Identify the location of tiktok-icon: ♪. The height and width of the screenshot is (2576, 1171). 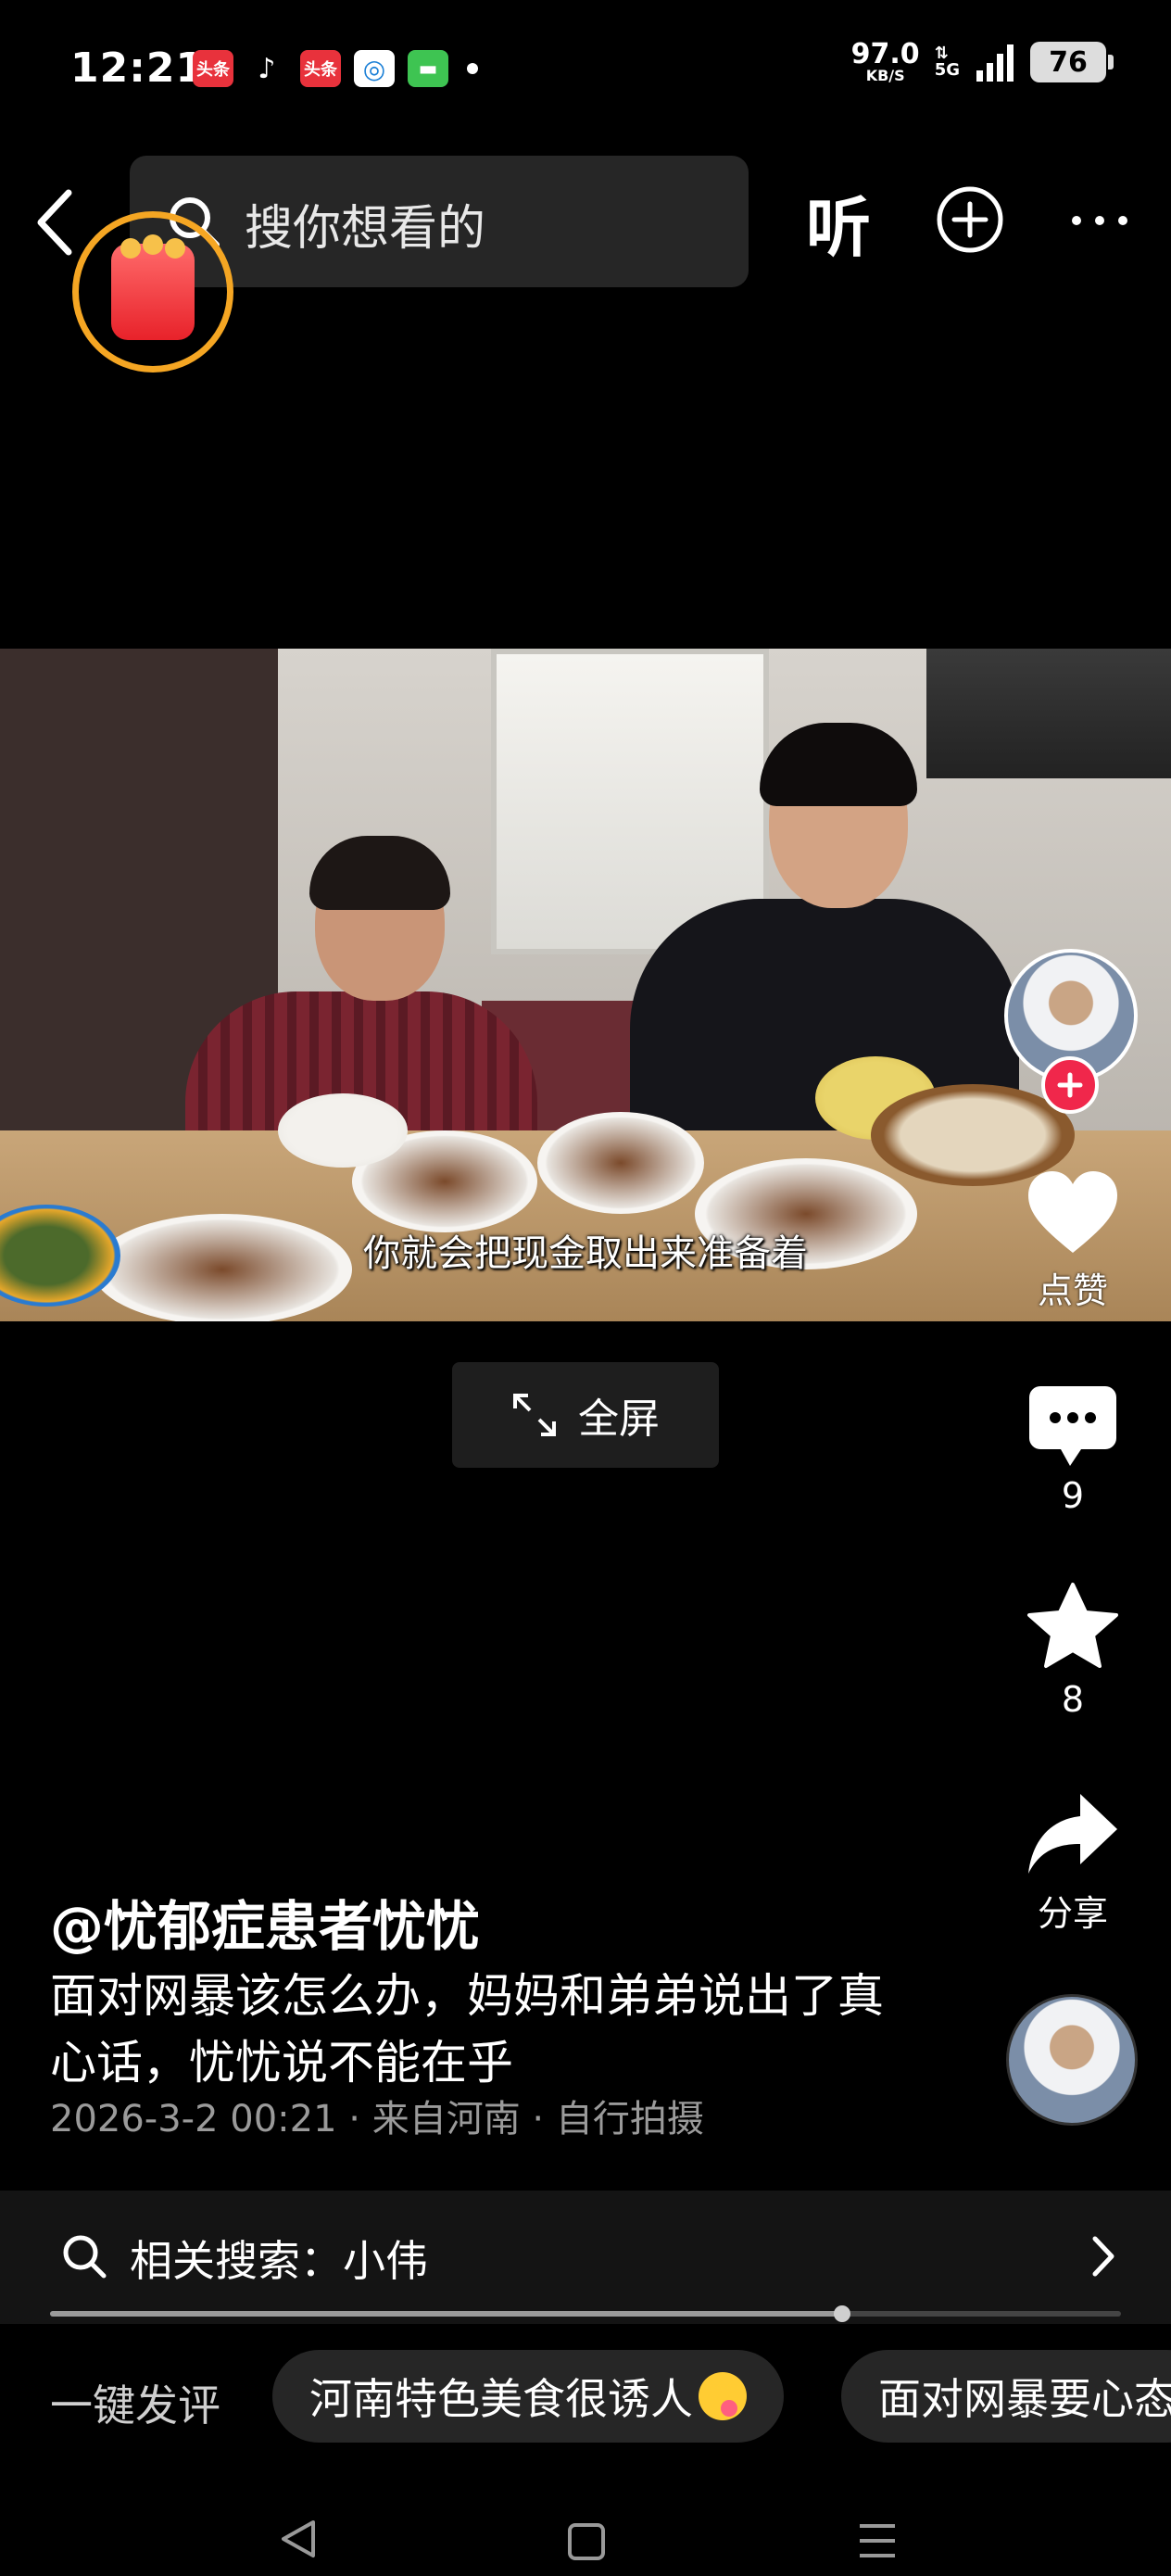
(266, 68).